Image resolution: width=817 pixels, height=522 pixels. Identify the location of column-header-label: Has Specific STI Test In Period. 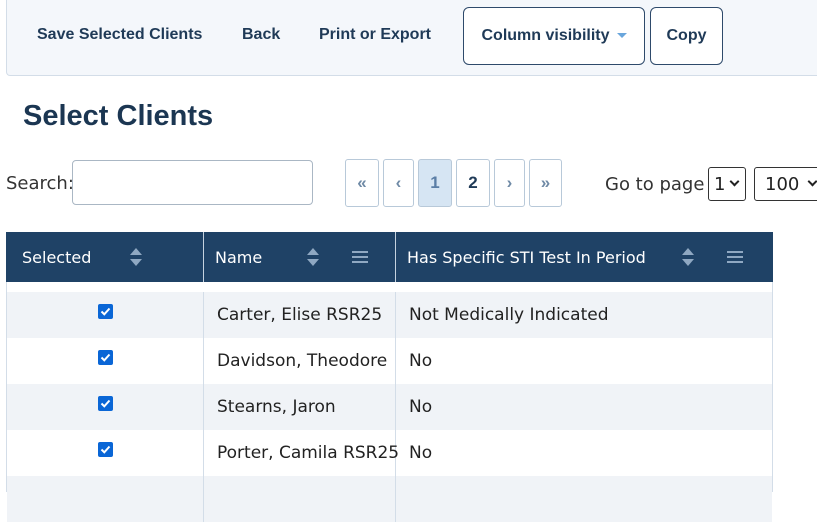
(526, 257).